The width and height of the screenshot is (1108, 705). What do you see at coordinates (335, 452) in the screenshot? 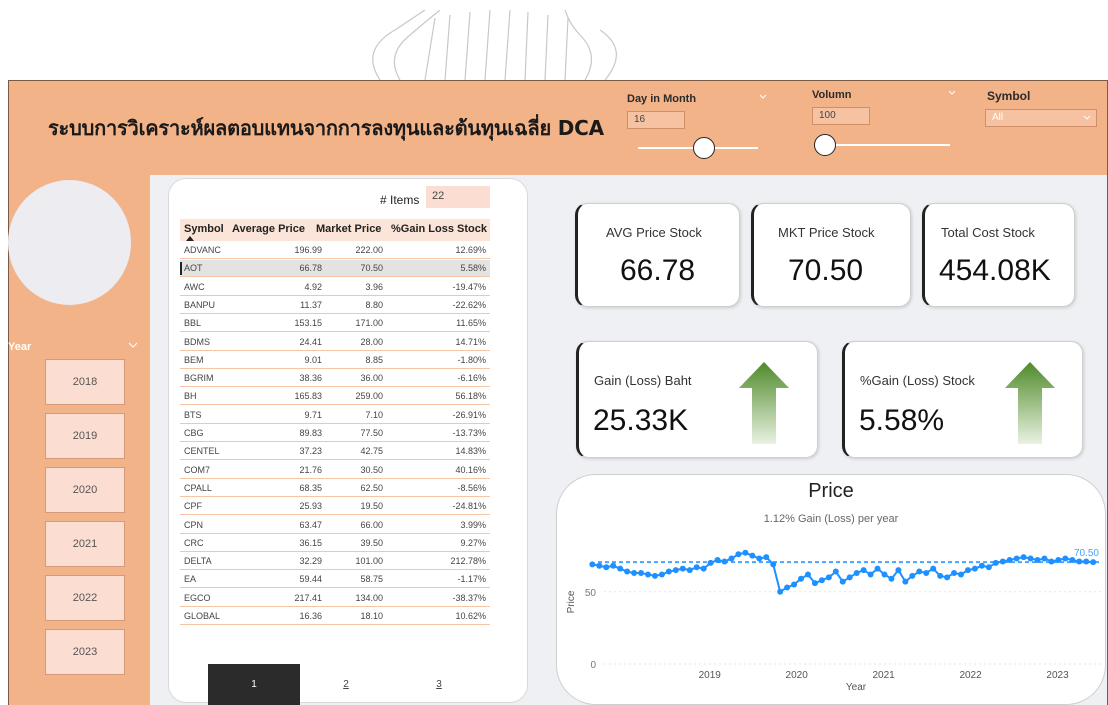
I see `table-row: CENTEL 37.23 42.75 14.83%` at bounding box center [335, 452].